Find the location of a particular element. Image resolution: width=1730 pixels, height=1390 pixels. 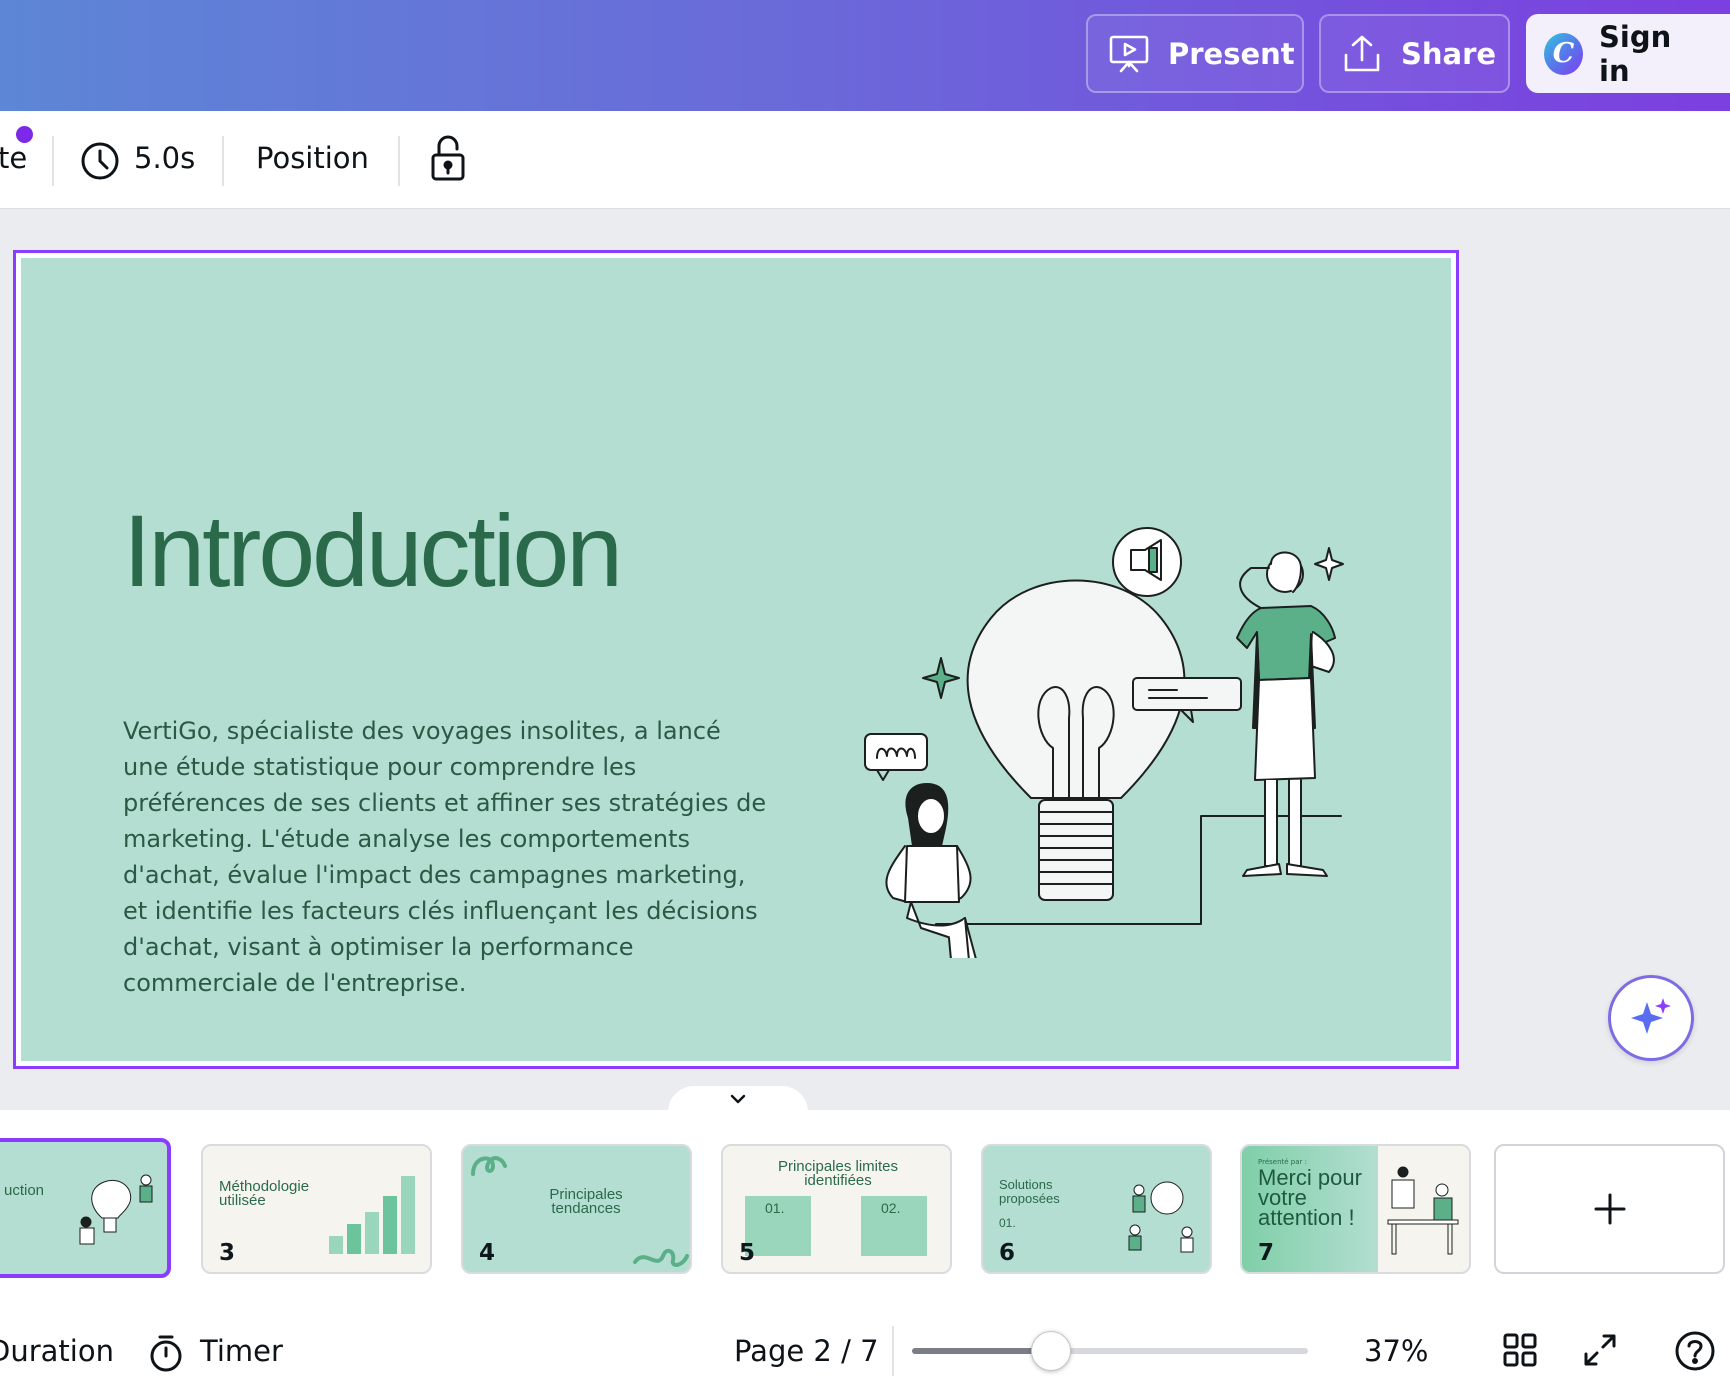

thumbnail-column-number: 01. is located at coordinates (775, 1208).